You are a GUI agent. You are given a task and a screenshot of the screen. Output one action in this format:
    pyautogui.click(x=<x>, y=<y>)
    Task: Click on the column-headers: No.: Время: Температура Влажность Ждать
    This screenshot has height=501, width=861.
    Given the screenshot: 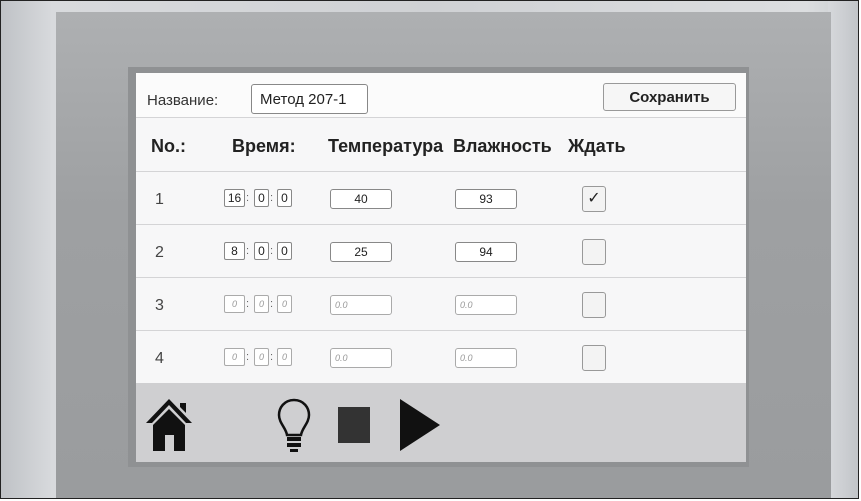 What is the action you would take?
    pyautogui.click(x=441, y=144)
    